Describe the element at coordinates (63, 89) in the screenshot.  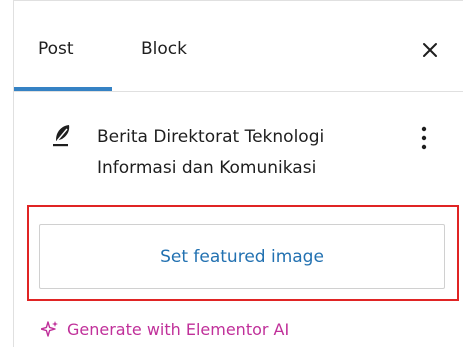
I see `active-tab-indicator` at that location.